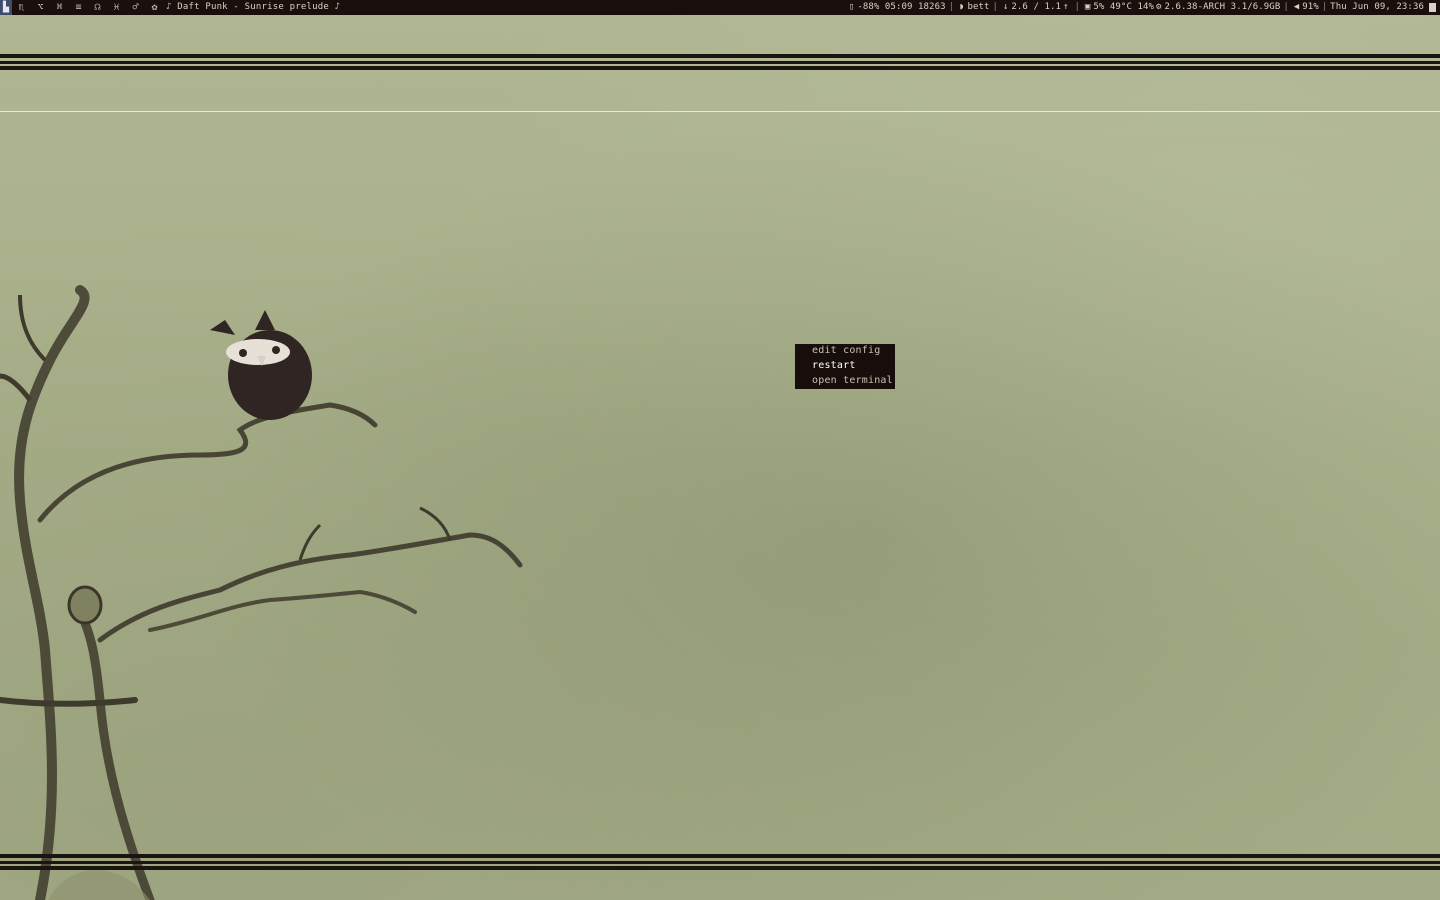 The image size is (1440, 900). I want to click on option-tag-icon: ⌥, so click(40, 7).